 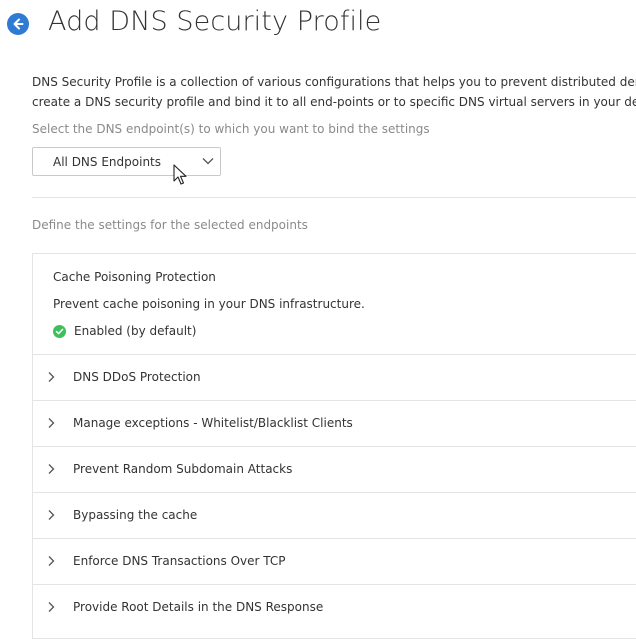 I want to click on accordion-label: Enforce DNS Transactions Over TCP, so click(x=179, y=561).